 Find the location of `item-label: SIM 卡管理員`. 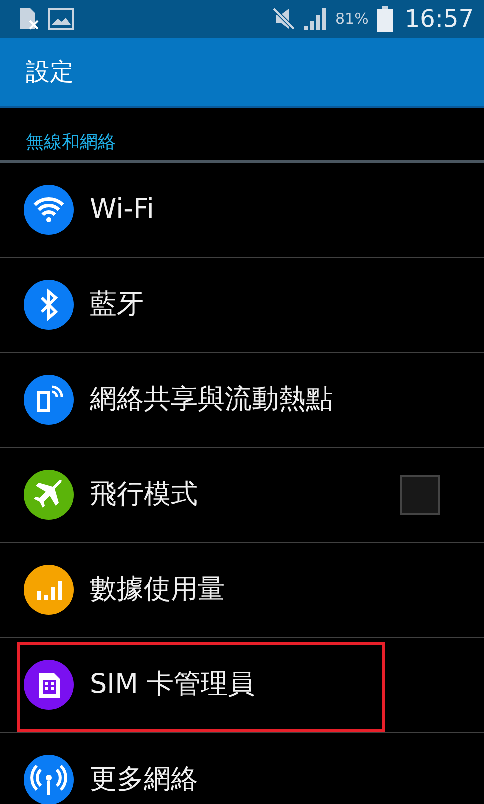

item-label: SIM 卡管理員 is located at coordinates (173, 685).